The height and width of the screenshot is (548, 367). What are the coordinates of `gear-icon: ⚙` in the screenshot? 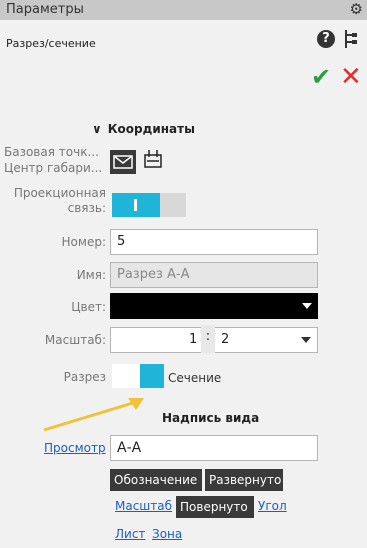 It's located at (356, 9).